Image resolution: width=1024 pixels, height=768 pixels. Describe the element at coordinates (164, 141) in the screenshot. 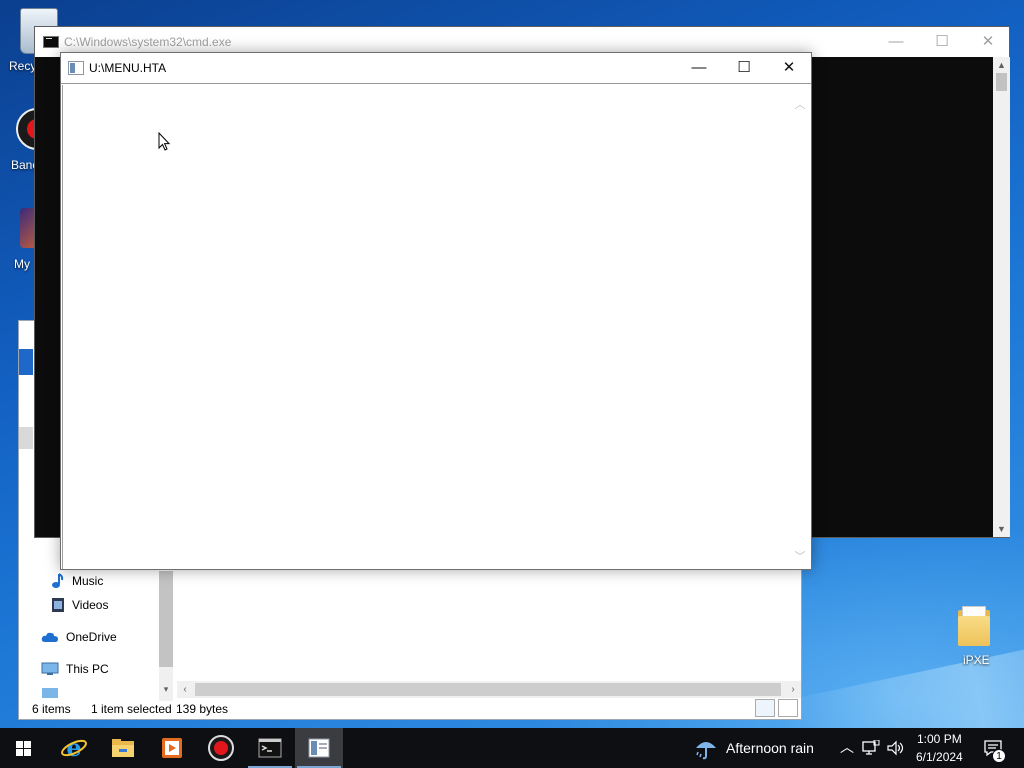

I see `mouse-pointer-icon` at that location.